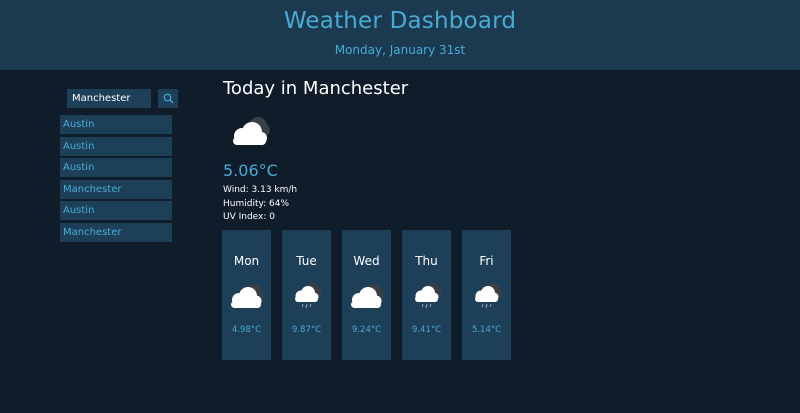  I want to click on forecast-temperature: 4.98°C, so click(246, 330).